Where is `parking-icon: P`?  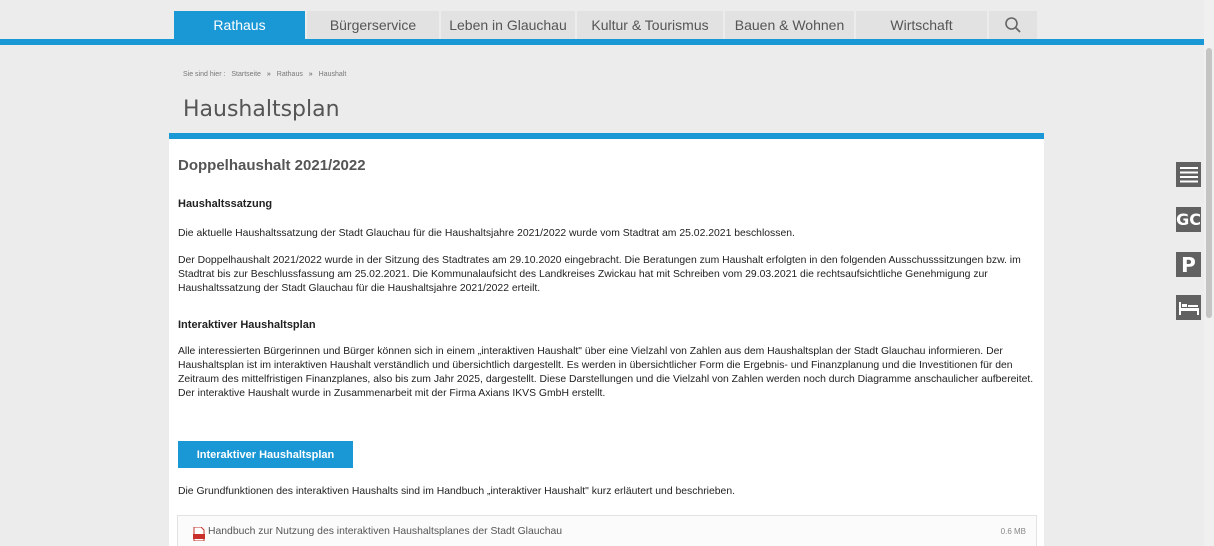
parking-icon: P is located at coordinates (1188, 264).